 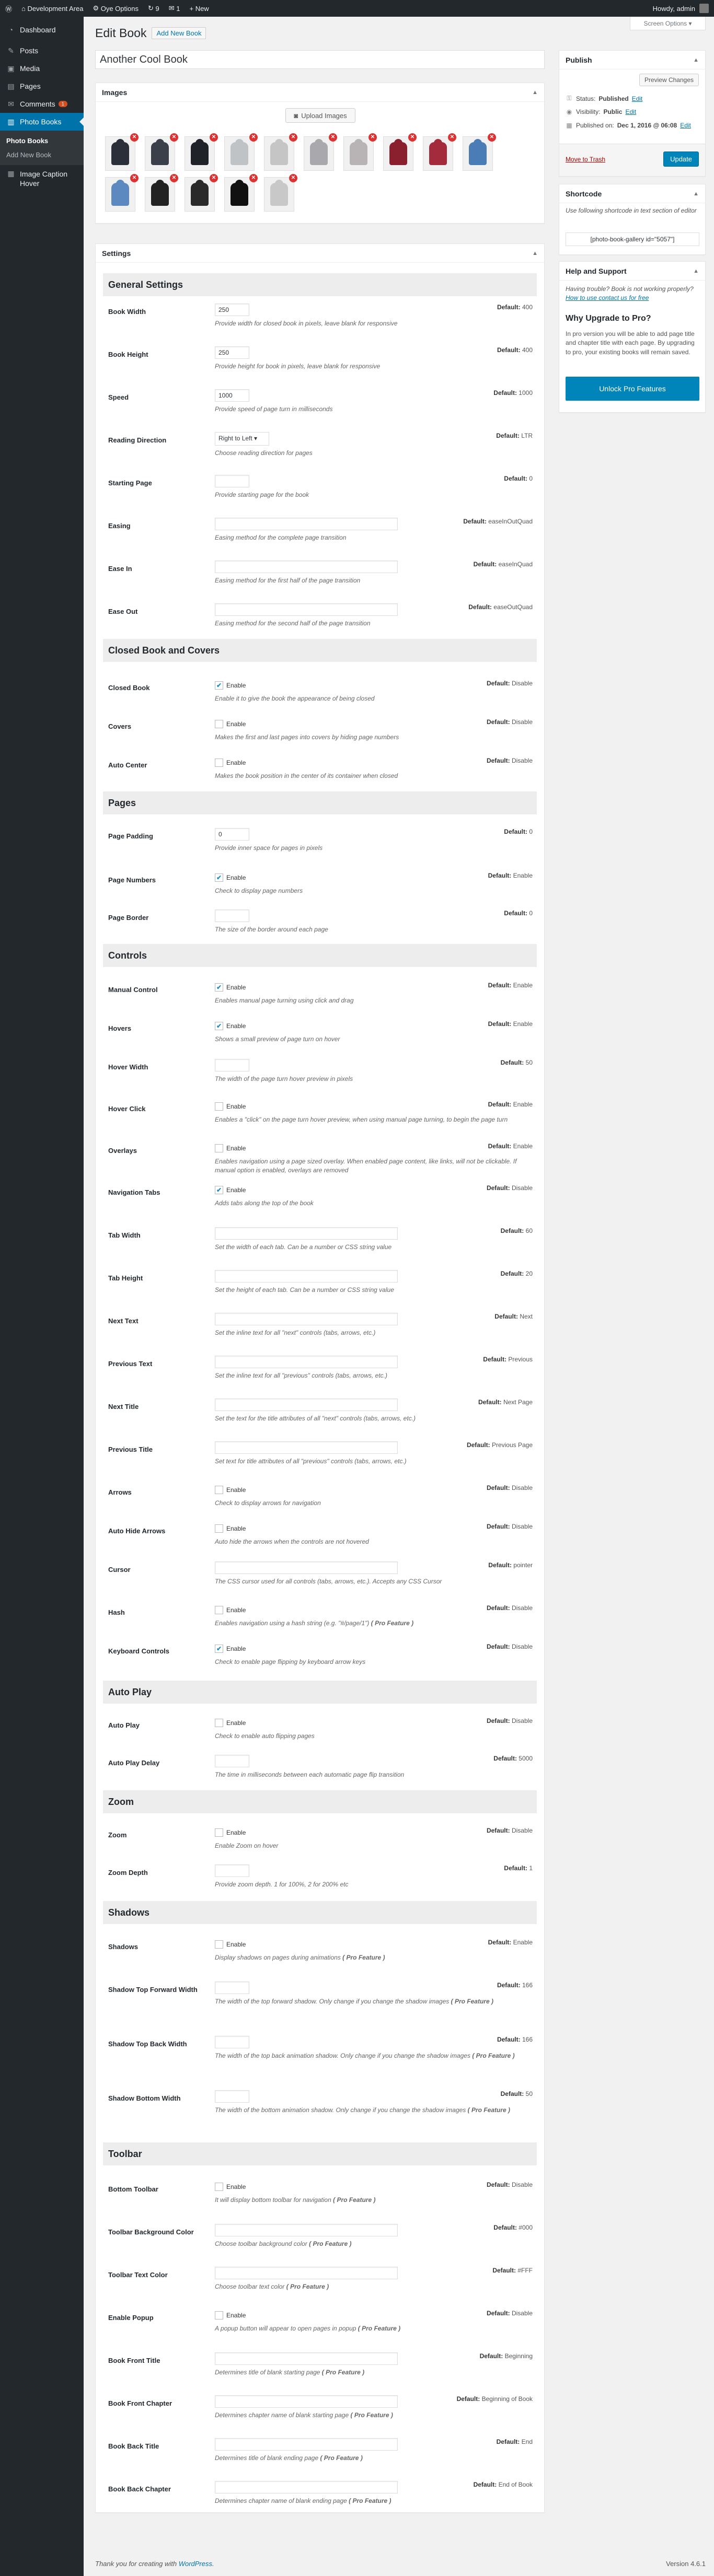 I want to click on book-back-title-input, so click(x=307, y=2444).